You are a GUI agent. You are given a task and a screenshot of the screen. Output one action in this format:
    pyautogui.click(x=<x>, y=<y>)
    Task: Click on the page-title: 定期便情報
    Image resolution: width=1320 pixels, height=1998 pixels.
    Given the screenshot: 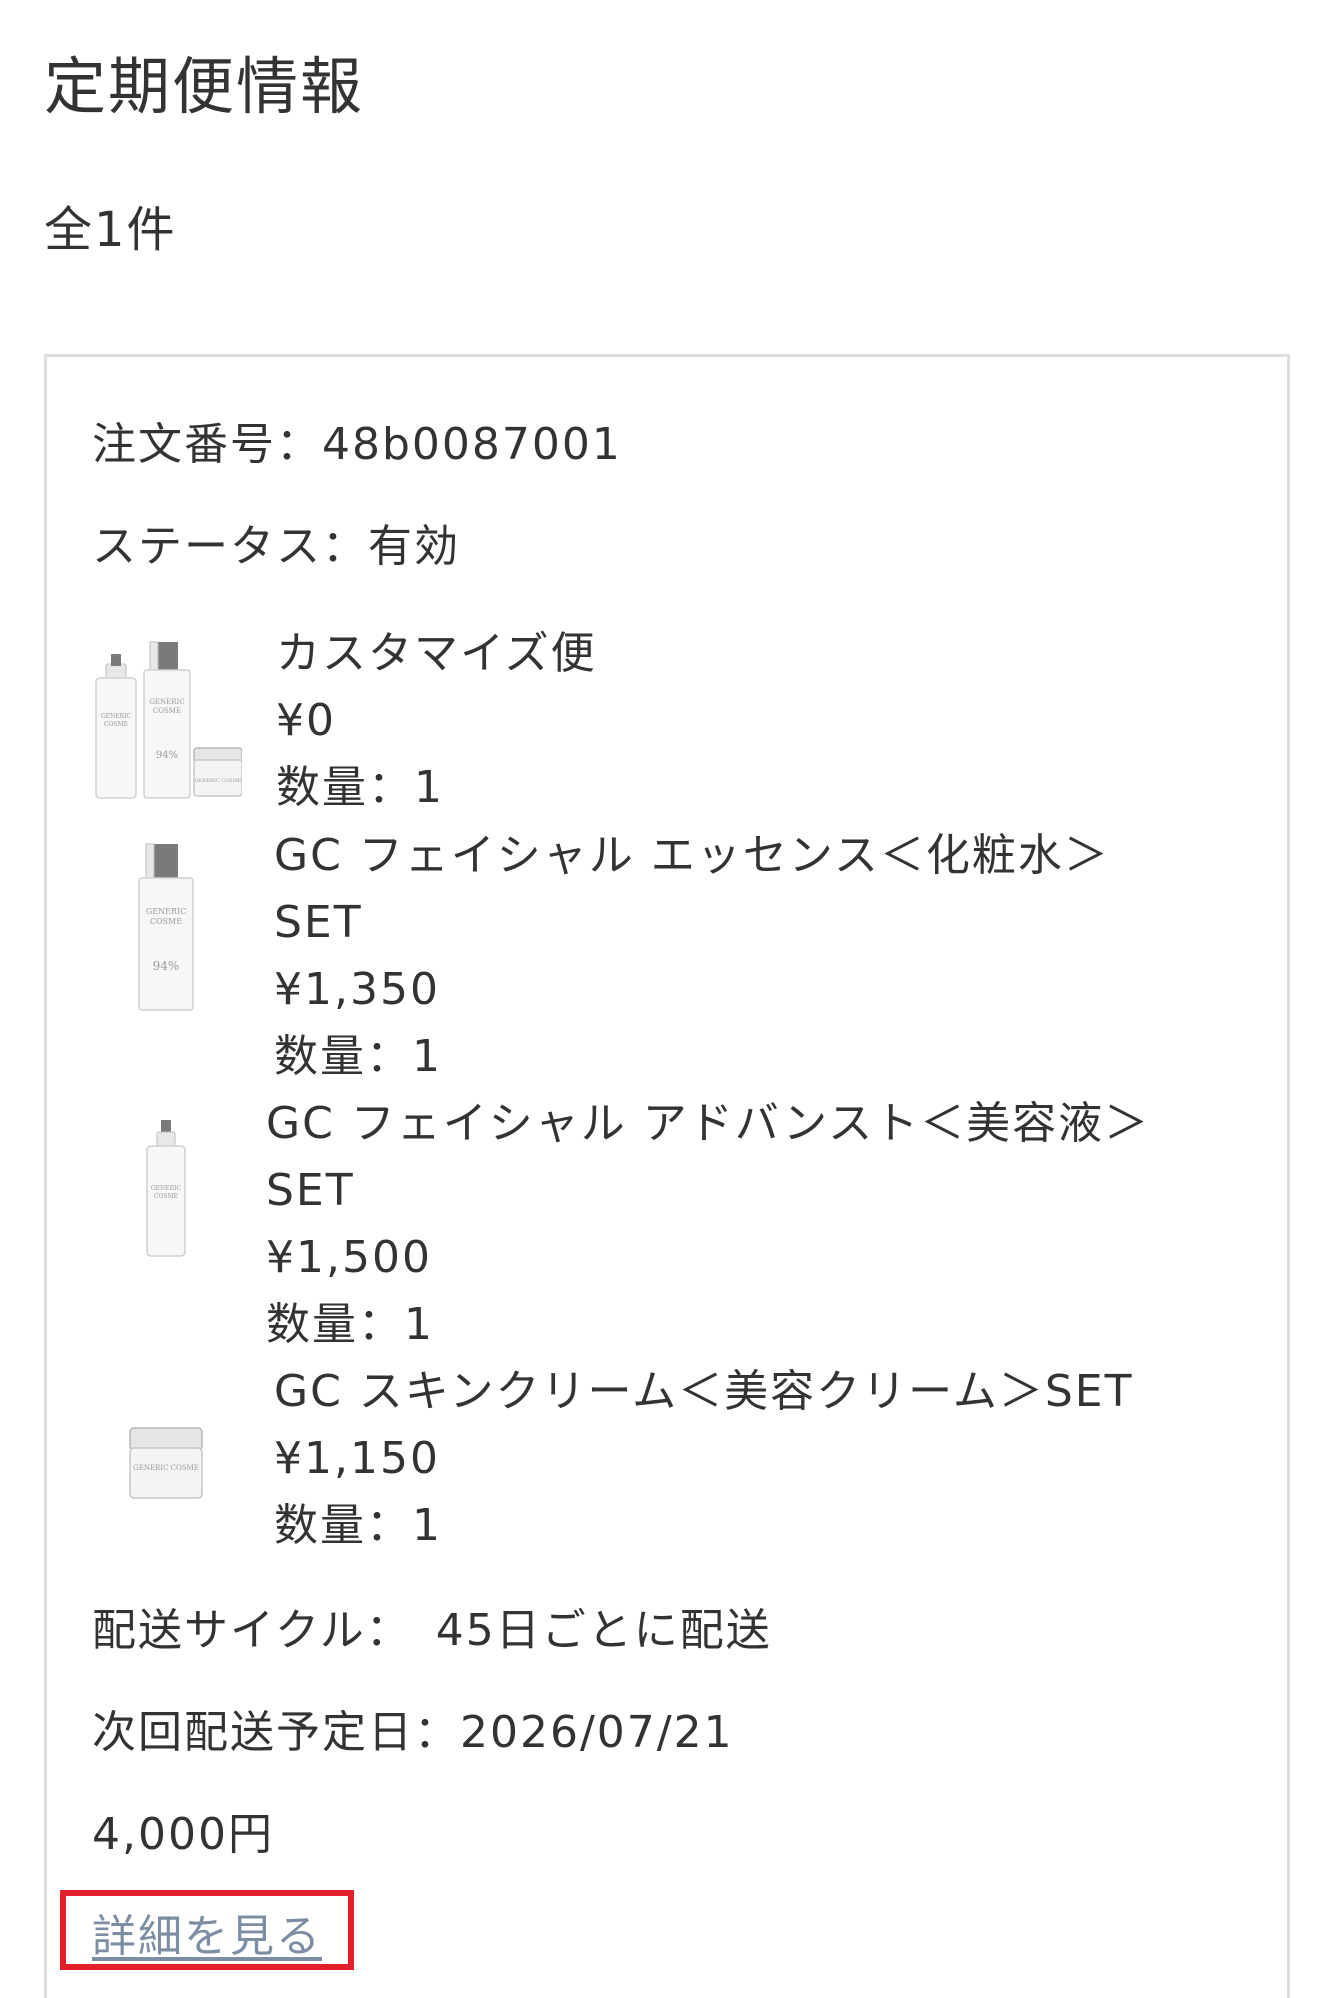 What is the action you would take?
    pyautogui.click(x=204, y=86)
    